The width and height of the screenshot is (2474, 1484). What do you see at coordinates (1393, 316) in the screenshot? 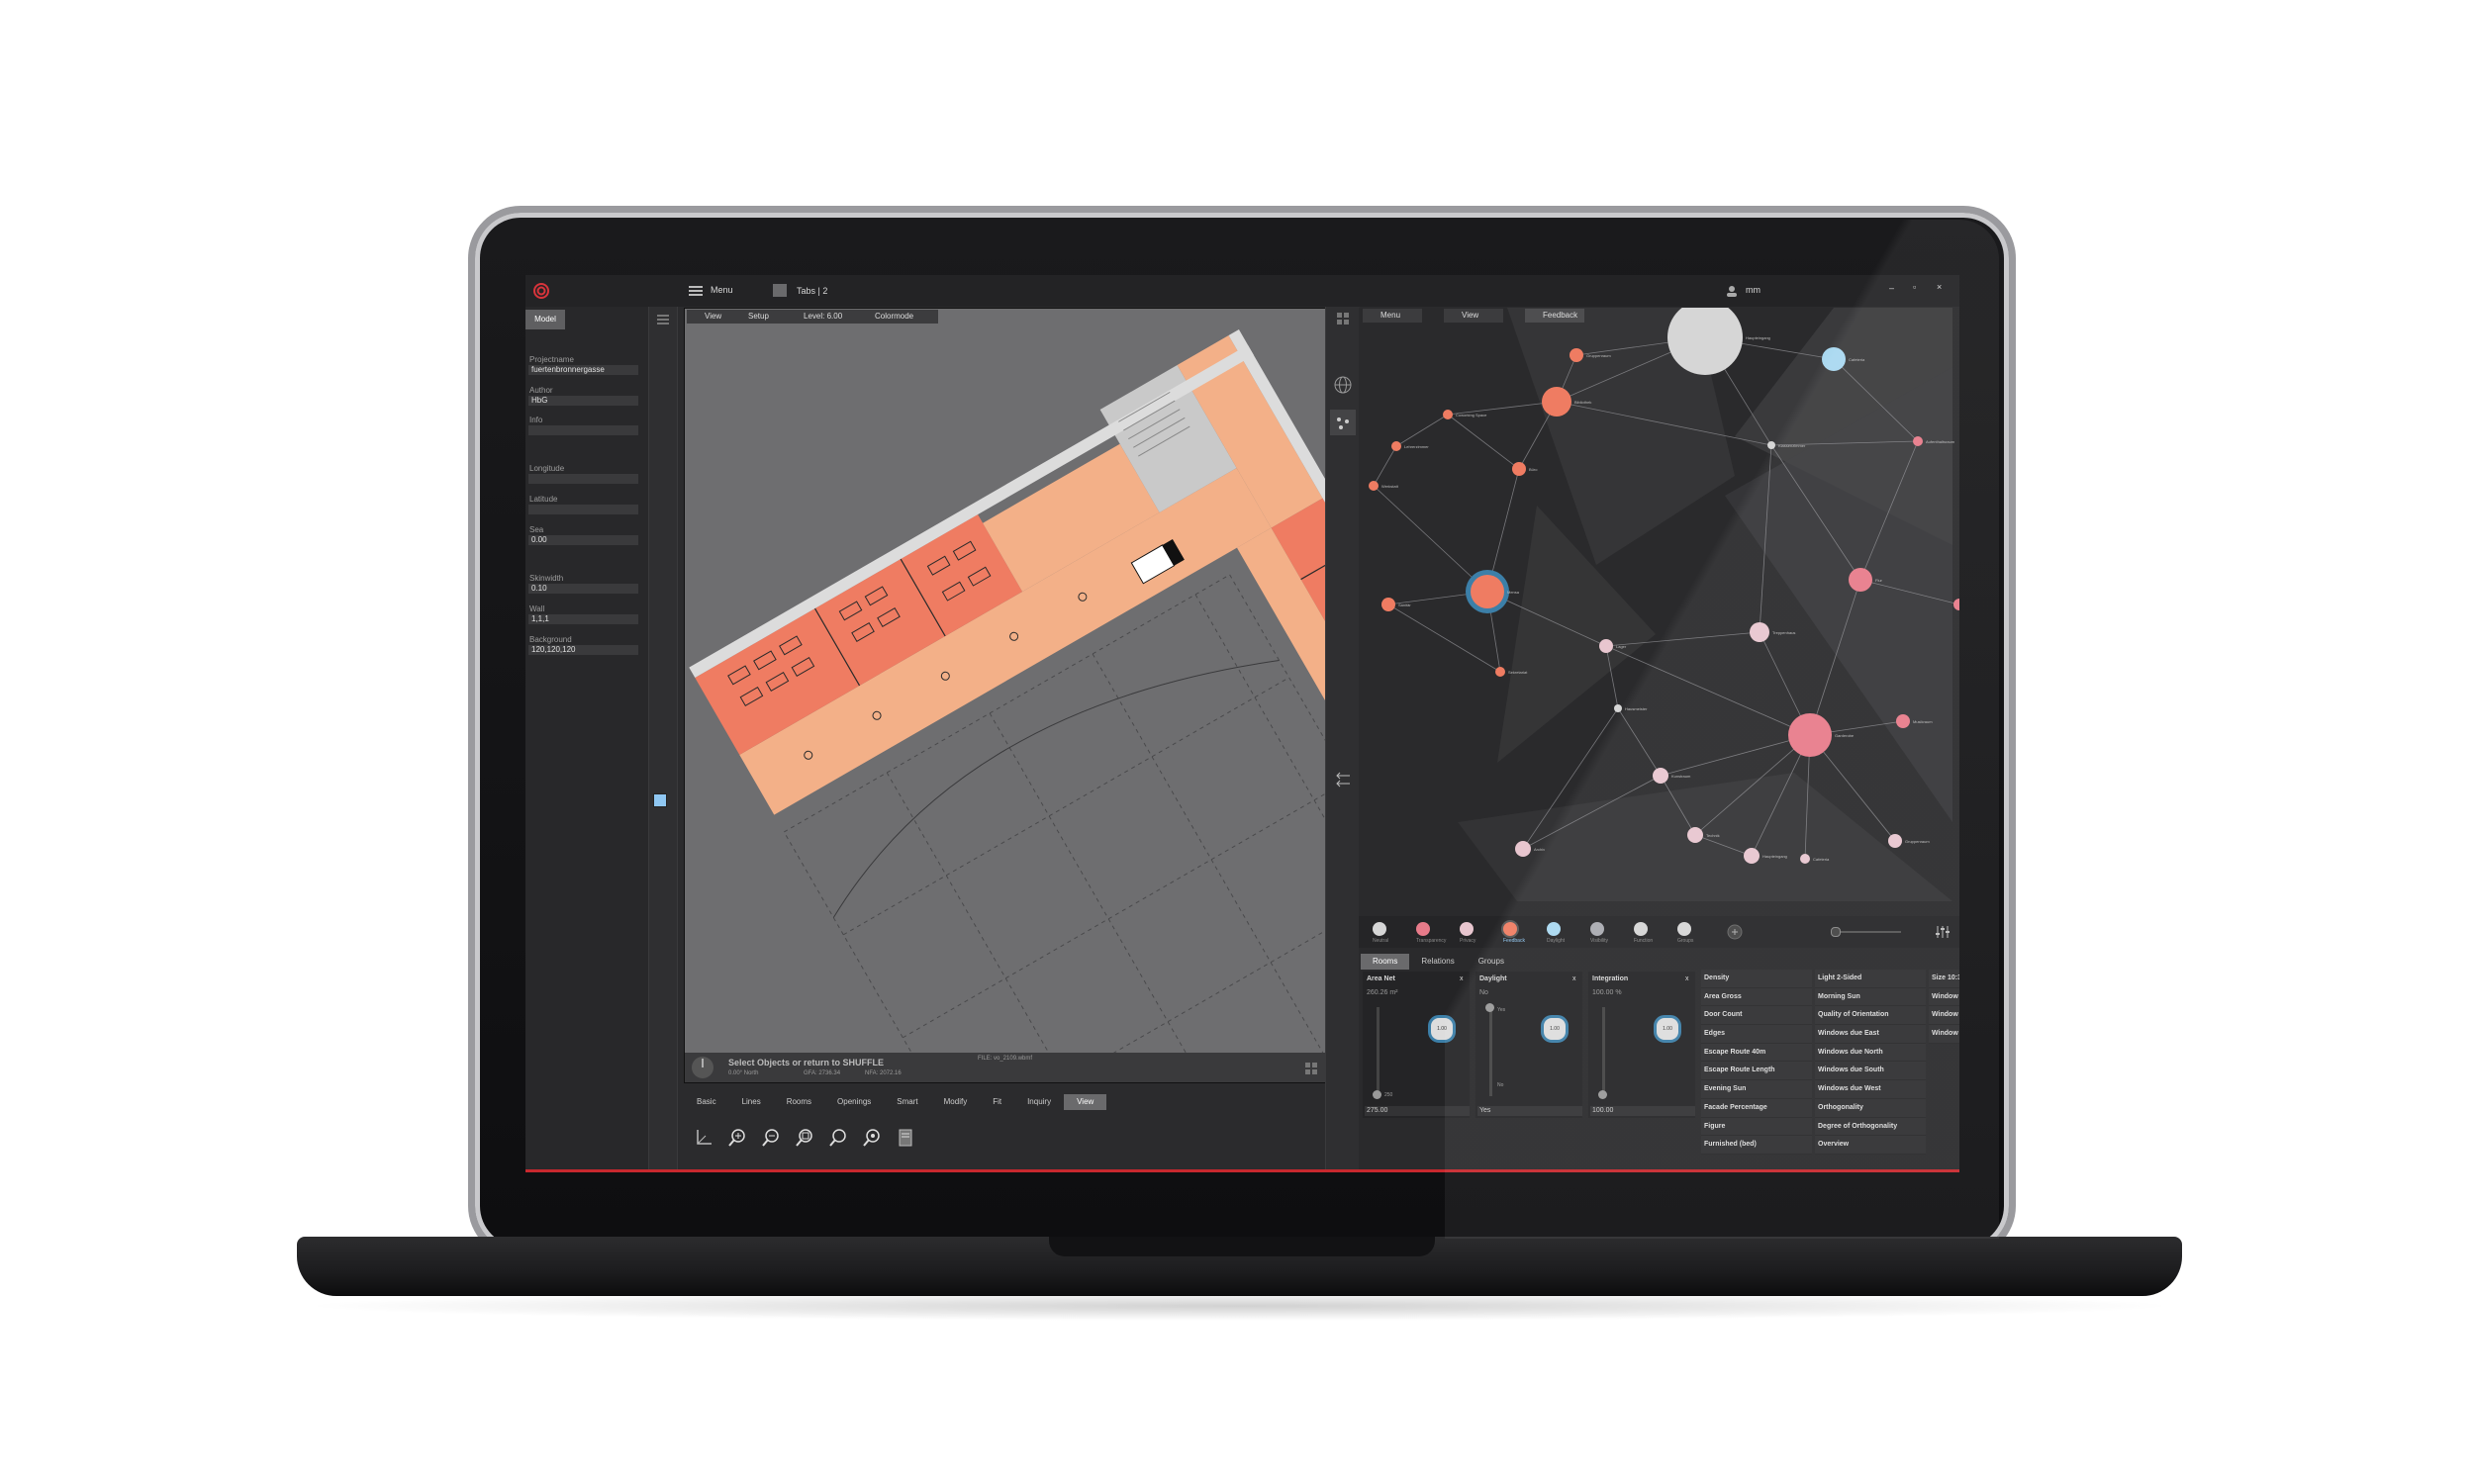
I see `graph-tab-menu: Menu` at bounding box center [1393, 316].